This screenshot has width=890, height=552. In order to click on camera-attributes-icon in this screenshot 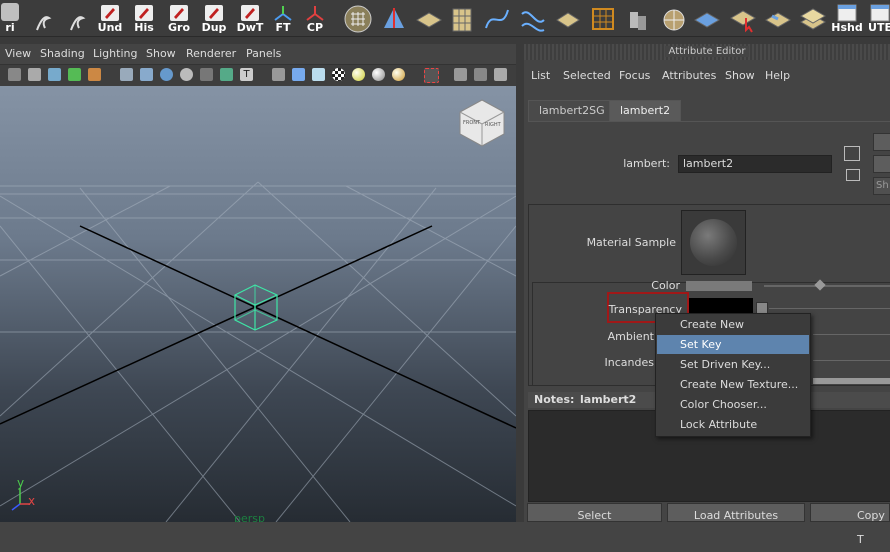, I will do `click(34, 74)`.